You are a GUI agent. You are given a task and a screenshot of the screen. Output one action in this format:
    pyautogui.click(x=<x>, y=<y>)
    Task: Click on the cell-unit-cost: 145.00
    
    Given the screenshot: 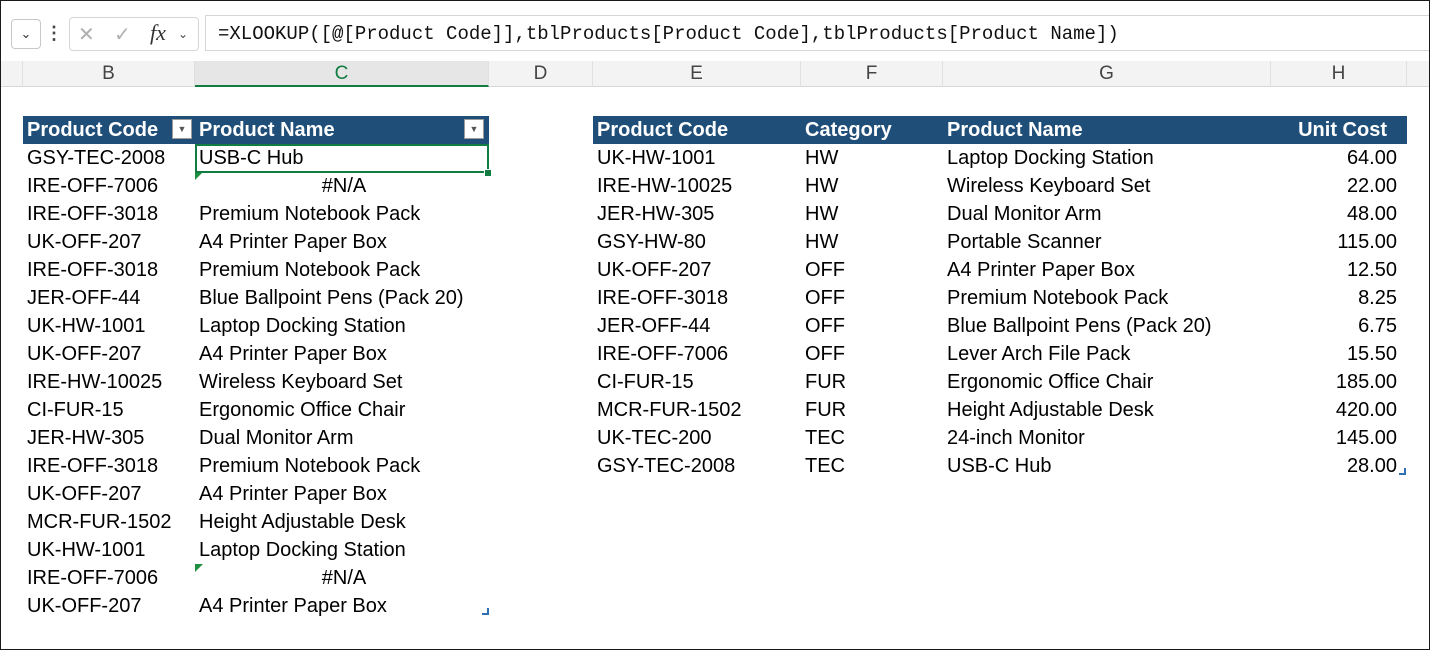 What is the action you would take?
    pyautogui.click(x=1339, y=438)
    